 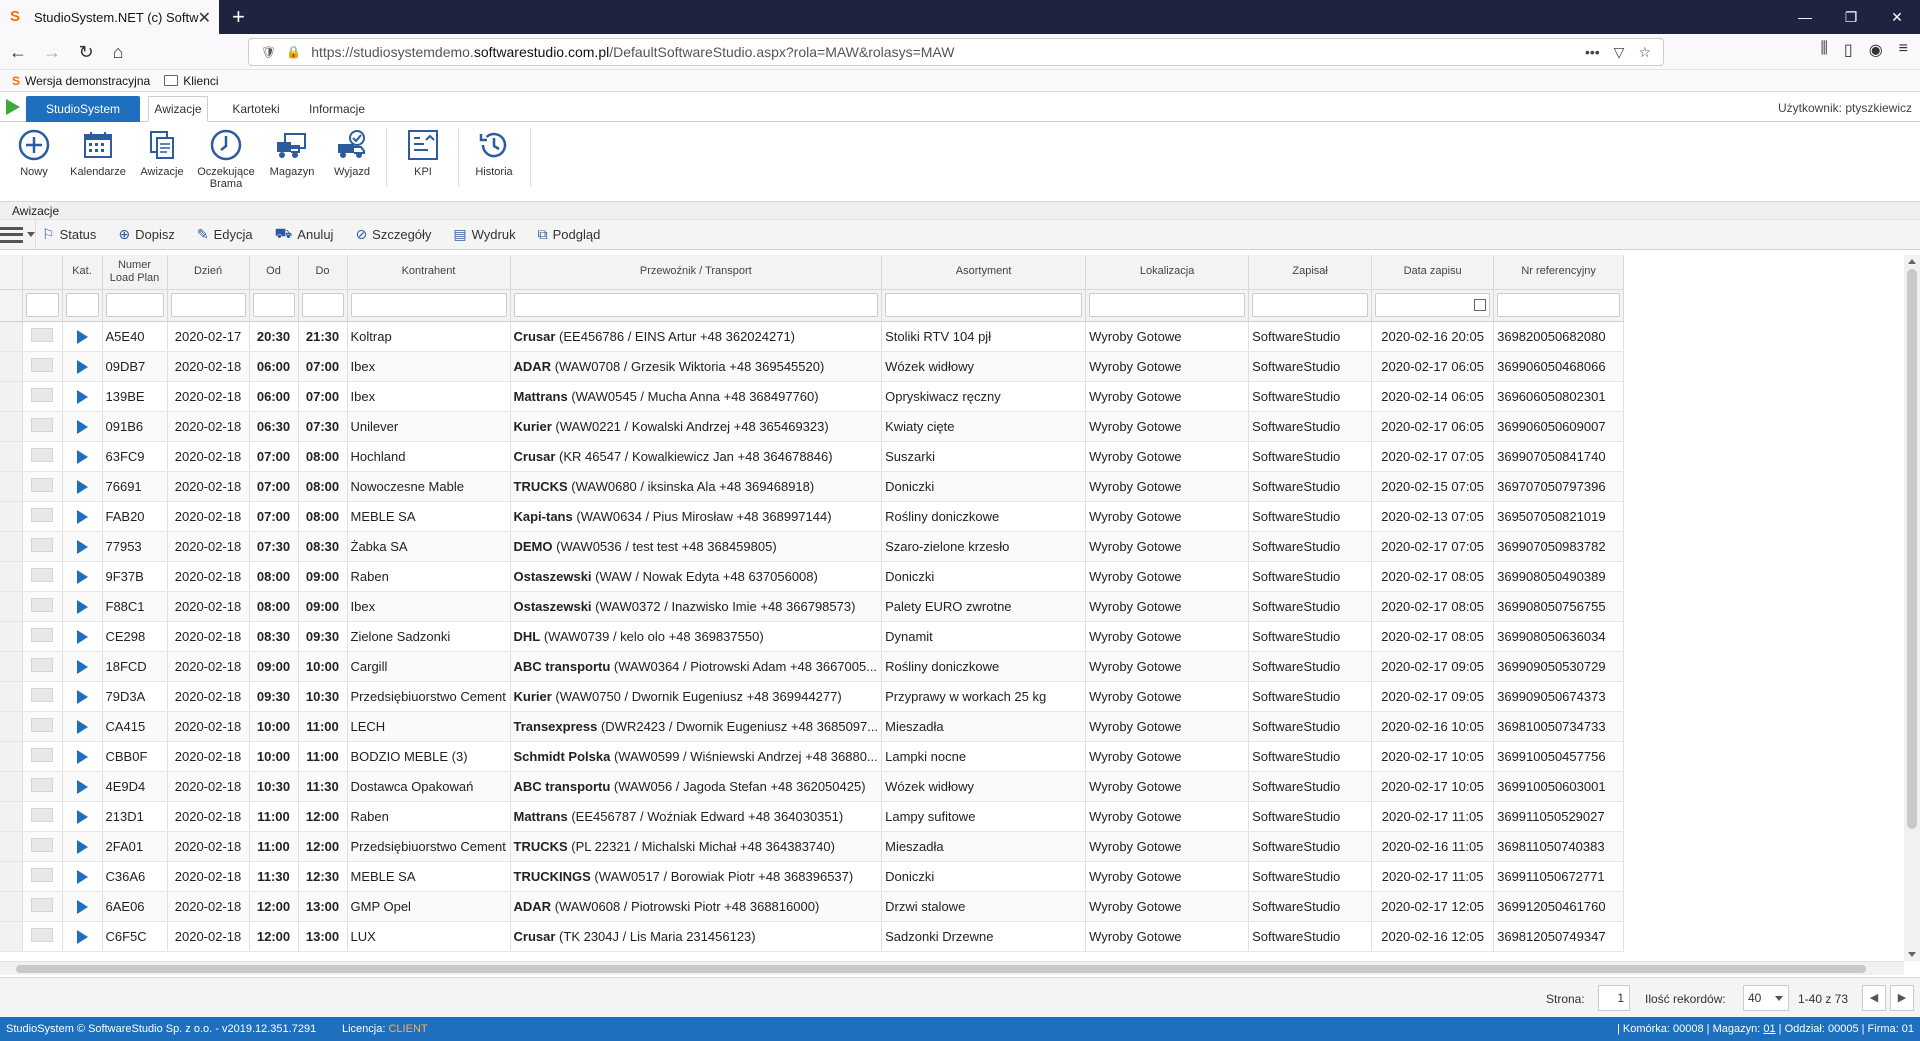 What do you see at coordinates (1480, 305) in the screenshot?
I see `calendar-icon` at bounding box center [1480, 305].